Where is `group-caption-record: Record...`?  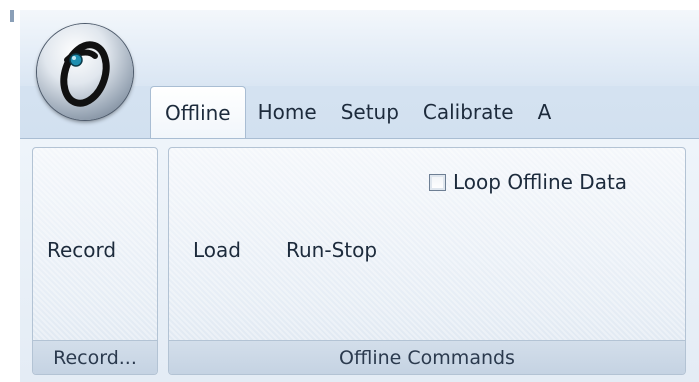 group-caption-record: Record... is located at coordinates (95, 357).